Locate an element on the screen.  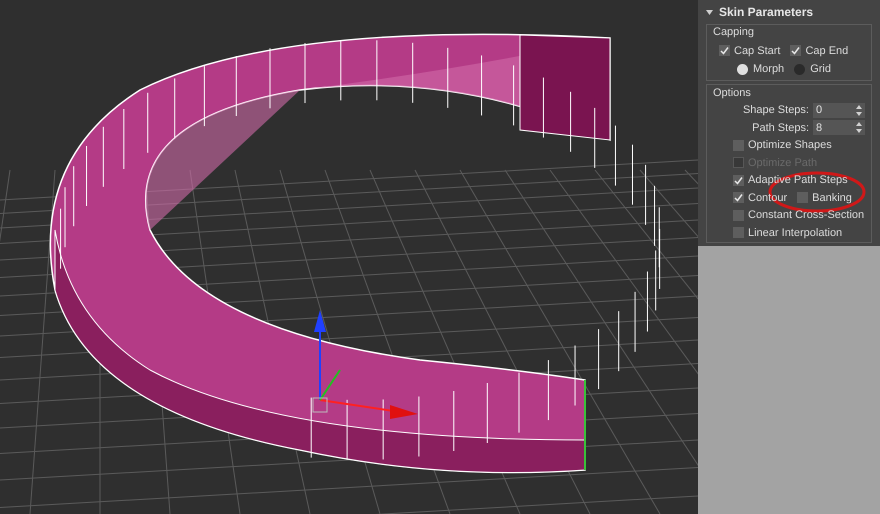
spinner-label: Path Steps: is located at coordinates (780, 128).